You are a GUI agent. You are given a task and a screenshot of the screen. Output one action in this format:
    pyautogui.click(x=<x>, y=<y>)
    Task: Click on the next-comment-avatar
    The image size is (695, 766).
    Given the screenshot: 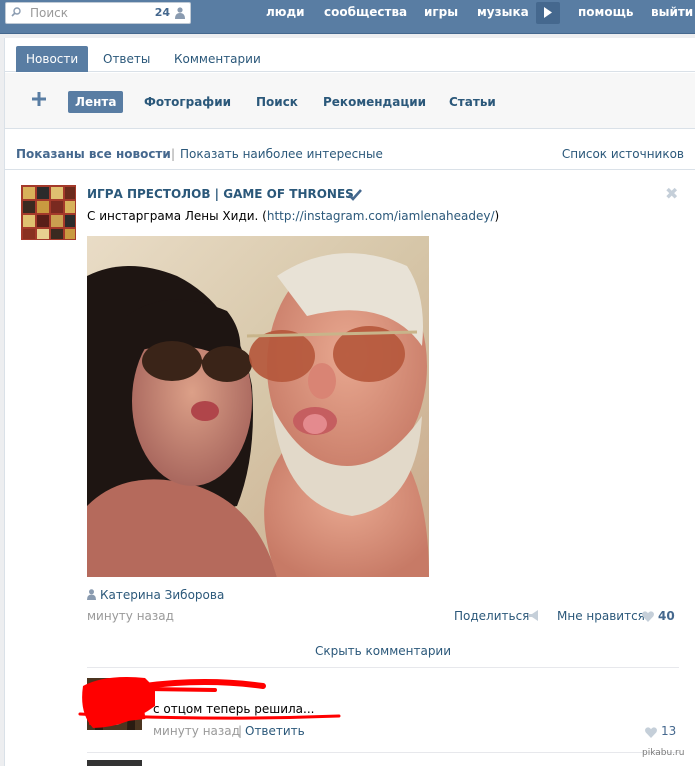 What is the action you would take?
    pyautogui.click(x=114, y=763)
    